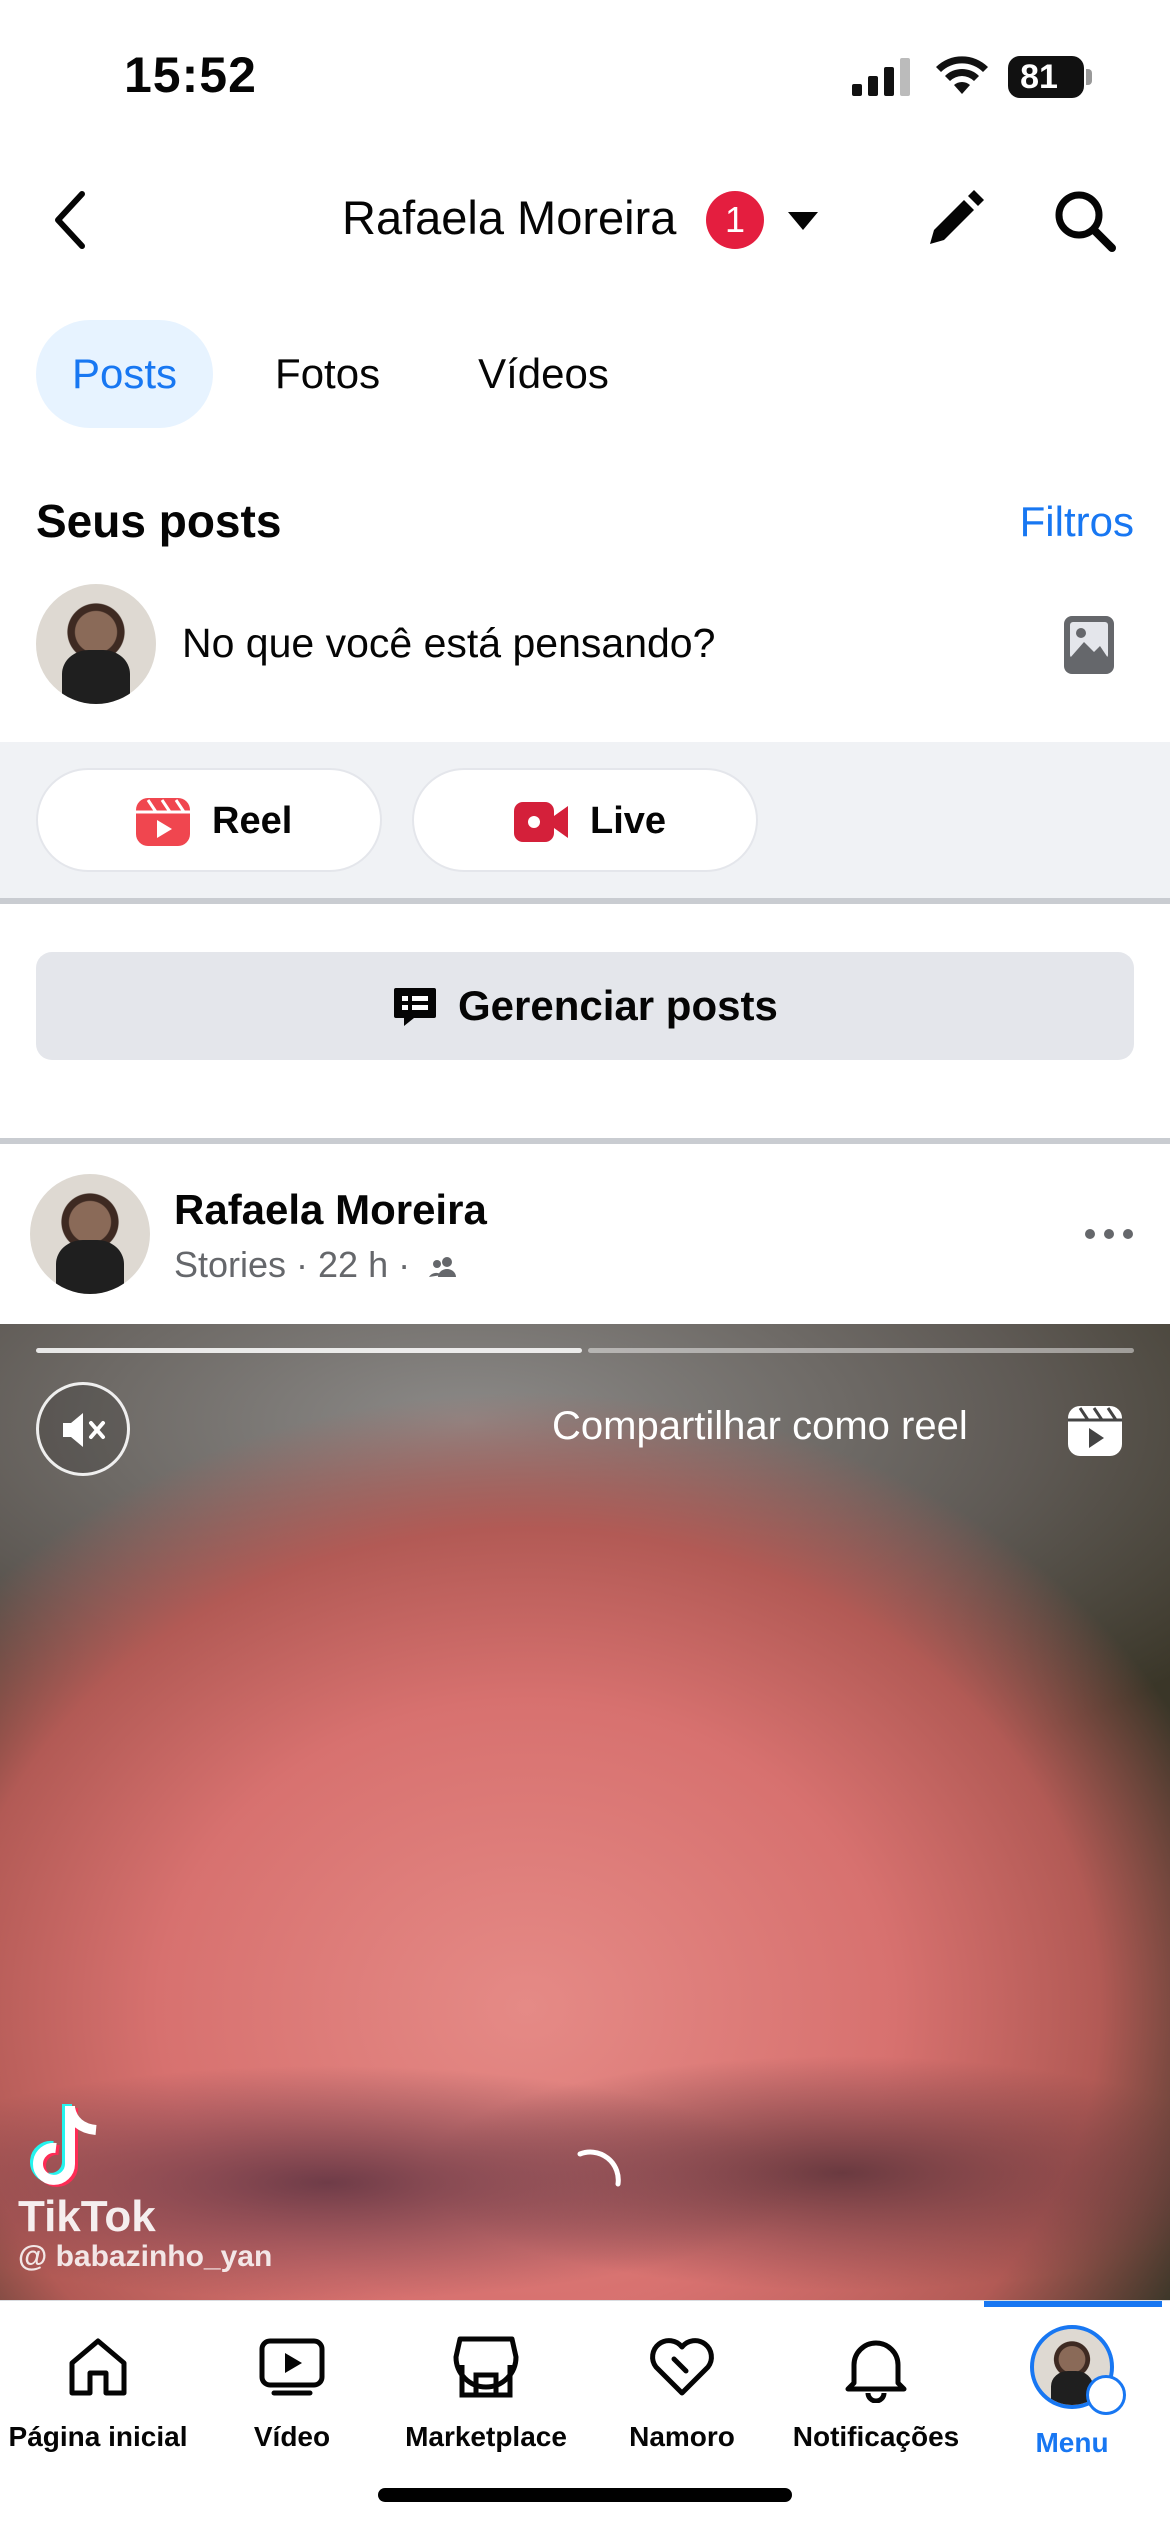 This screenshot has height=2532, width=1170. Describe the element at coordinates (541, 822) in the screenshot. I see `live-video-icon` at that location.